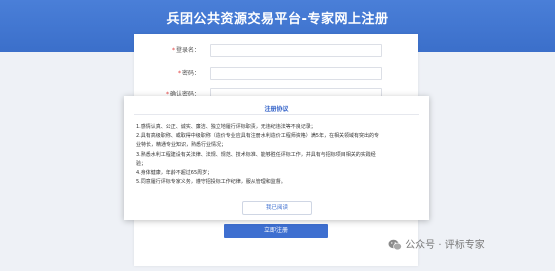  What do you see at coordinates (277, 208) in the screenshot?
I see `agree-button: 我已阅读` at bounding box center [277, 208].